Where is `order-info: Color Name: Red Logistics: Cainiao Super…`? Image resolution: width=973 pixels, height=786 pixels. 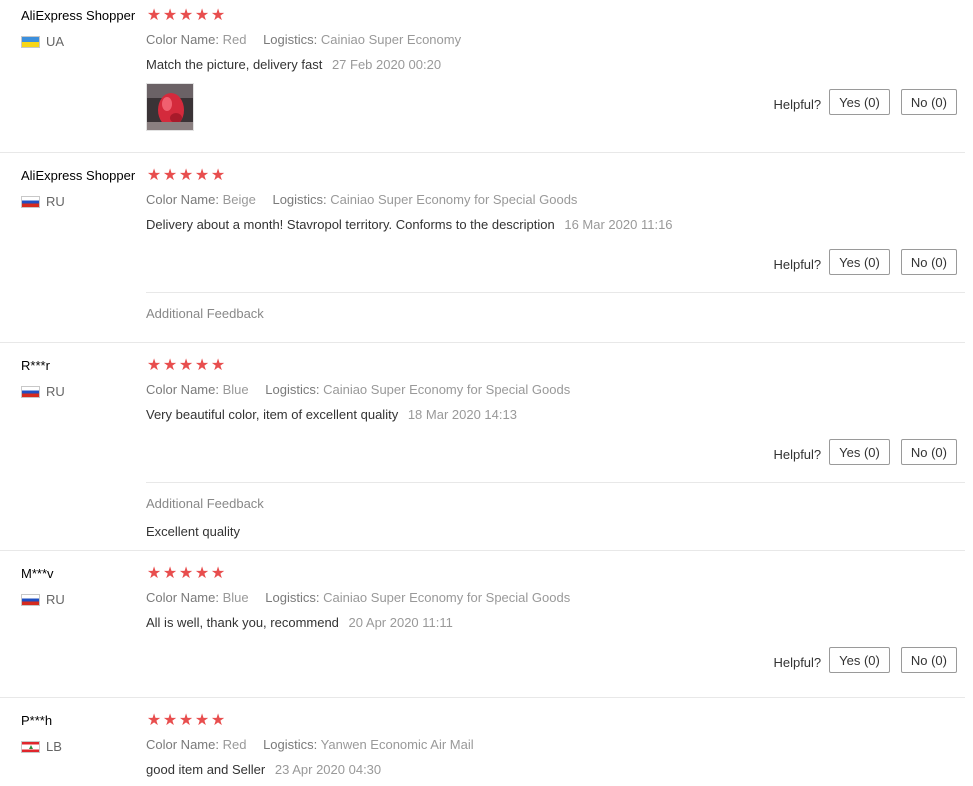
order-info: Color Name: Red Logistics: Cainiao Super… is located at coordinates (303, 39).